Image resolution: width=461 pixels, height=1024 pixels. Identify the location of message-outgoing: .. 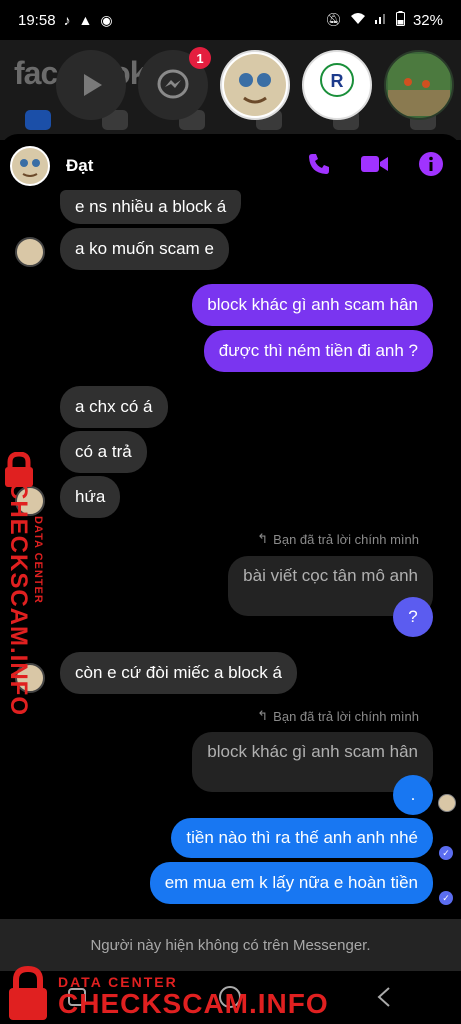
(413, 795).